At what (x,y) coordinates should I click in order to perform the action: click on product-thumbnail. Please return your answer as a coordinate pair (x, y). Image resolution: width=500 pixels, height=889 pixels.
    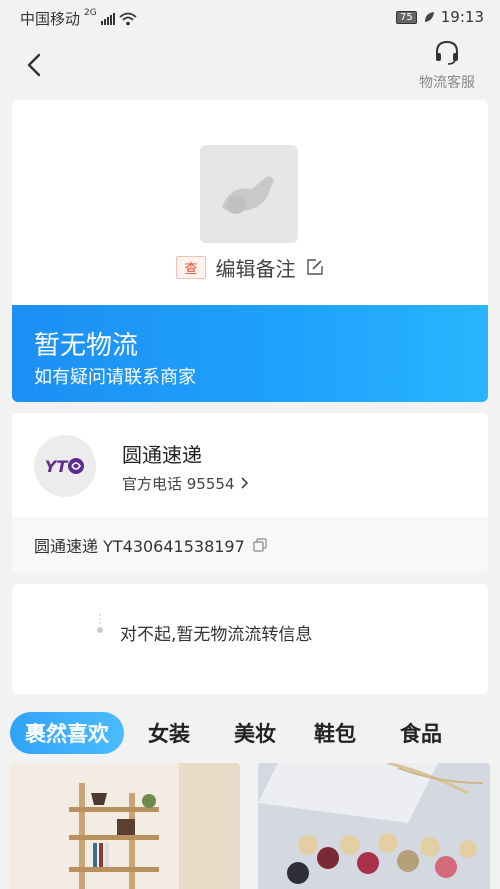
    Looking at the image, I should click on (249, 194).